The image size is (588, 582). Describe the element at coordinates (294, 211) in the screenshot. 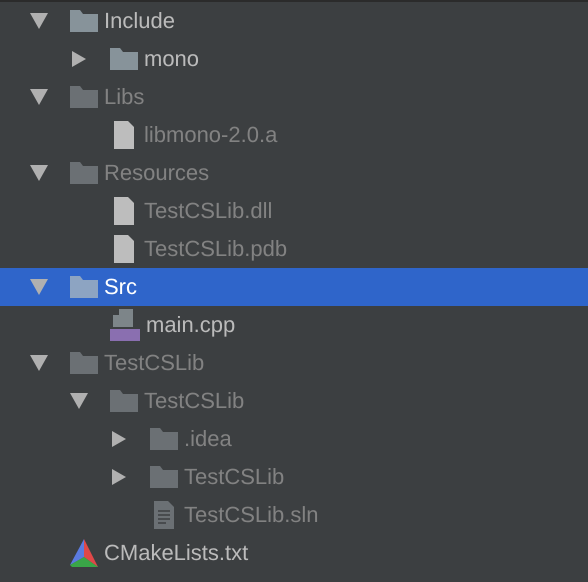

I see `tree-row: TestCSLib.dll` at that location.